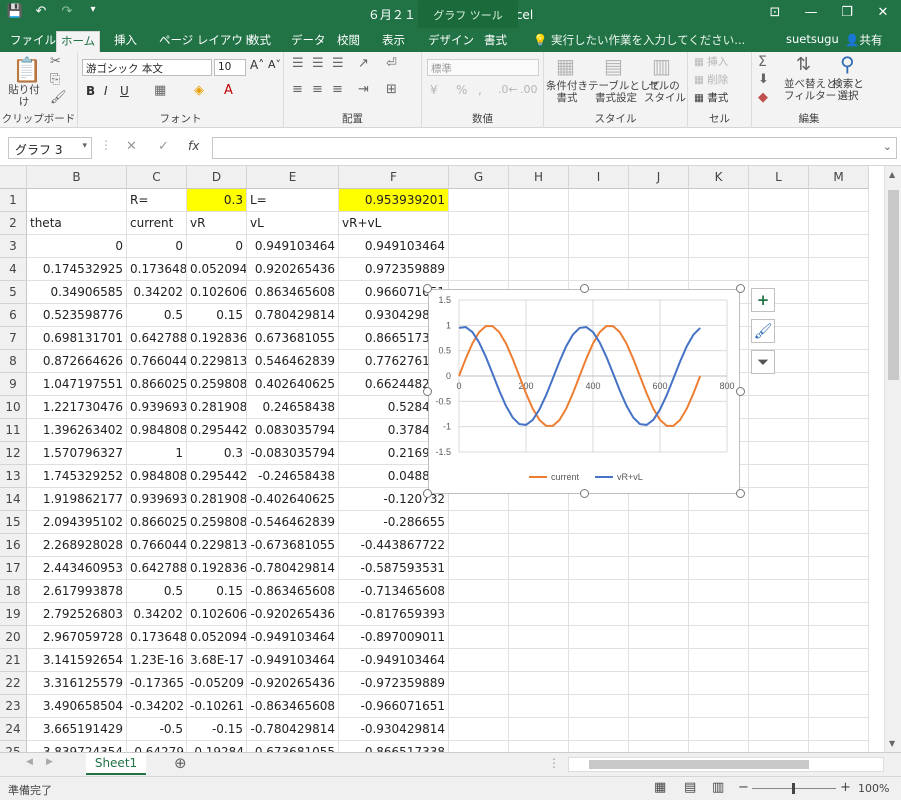 This screenshot has width=901, height=800. What do you see at coordinates (839, 361) in the screenshot?
I see `cell-m8` at bounding box center [839, 361].